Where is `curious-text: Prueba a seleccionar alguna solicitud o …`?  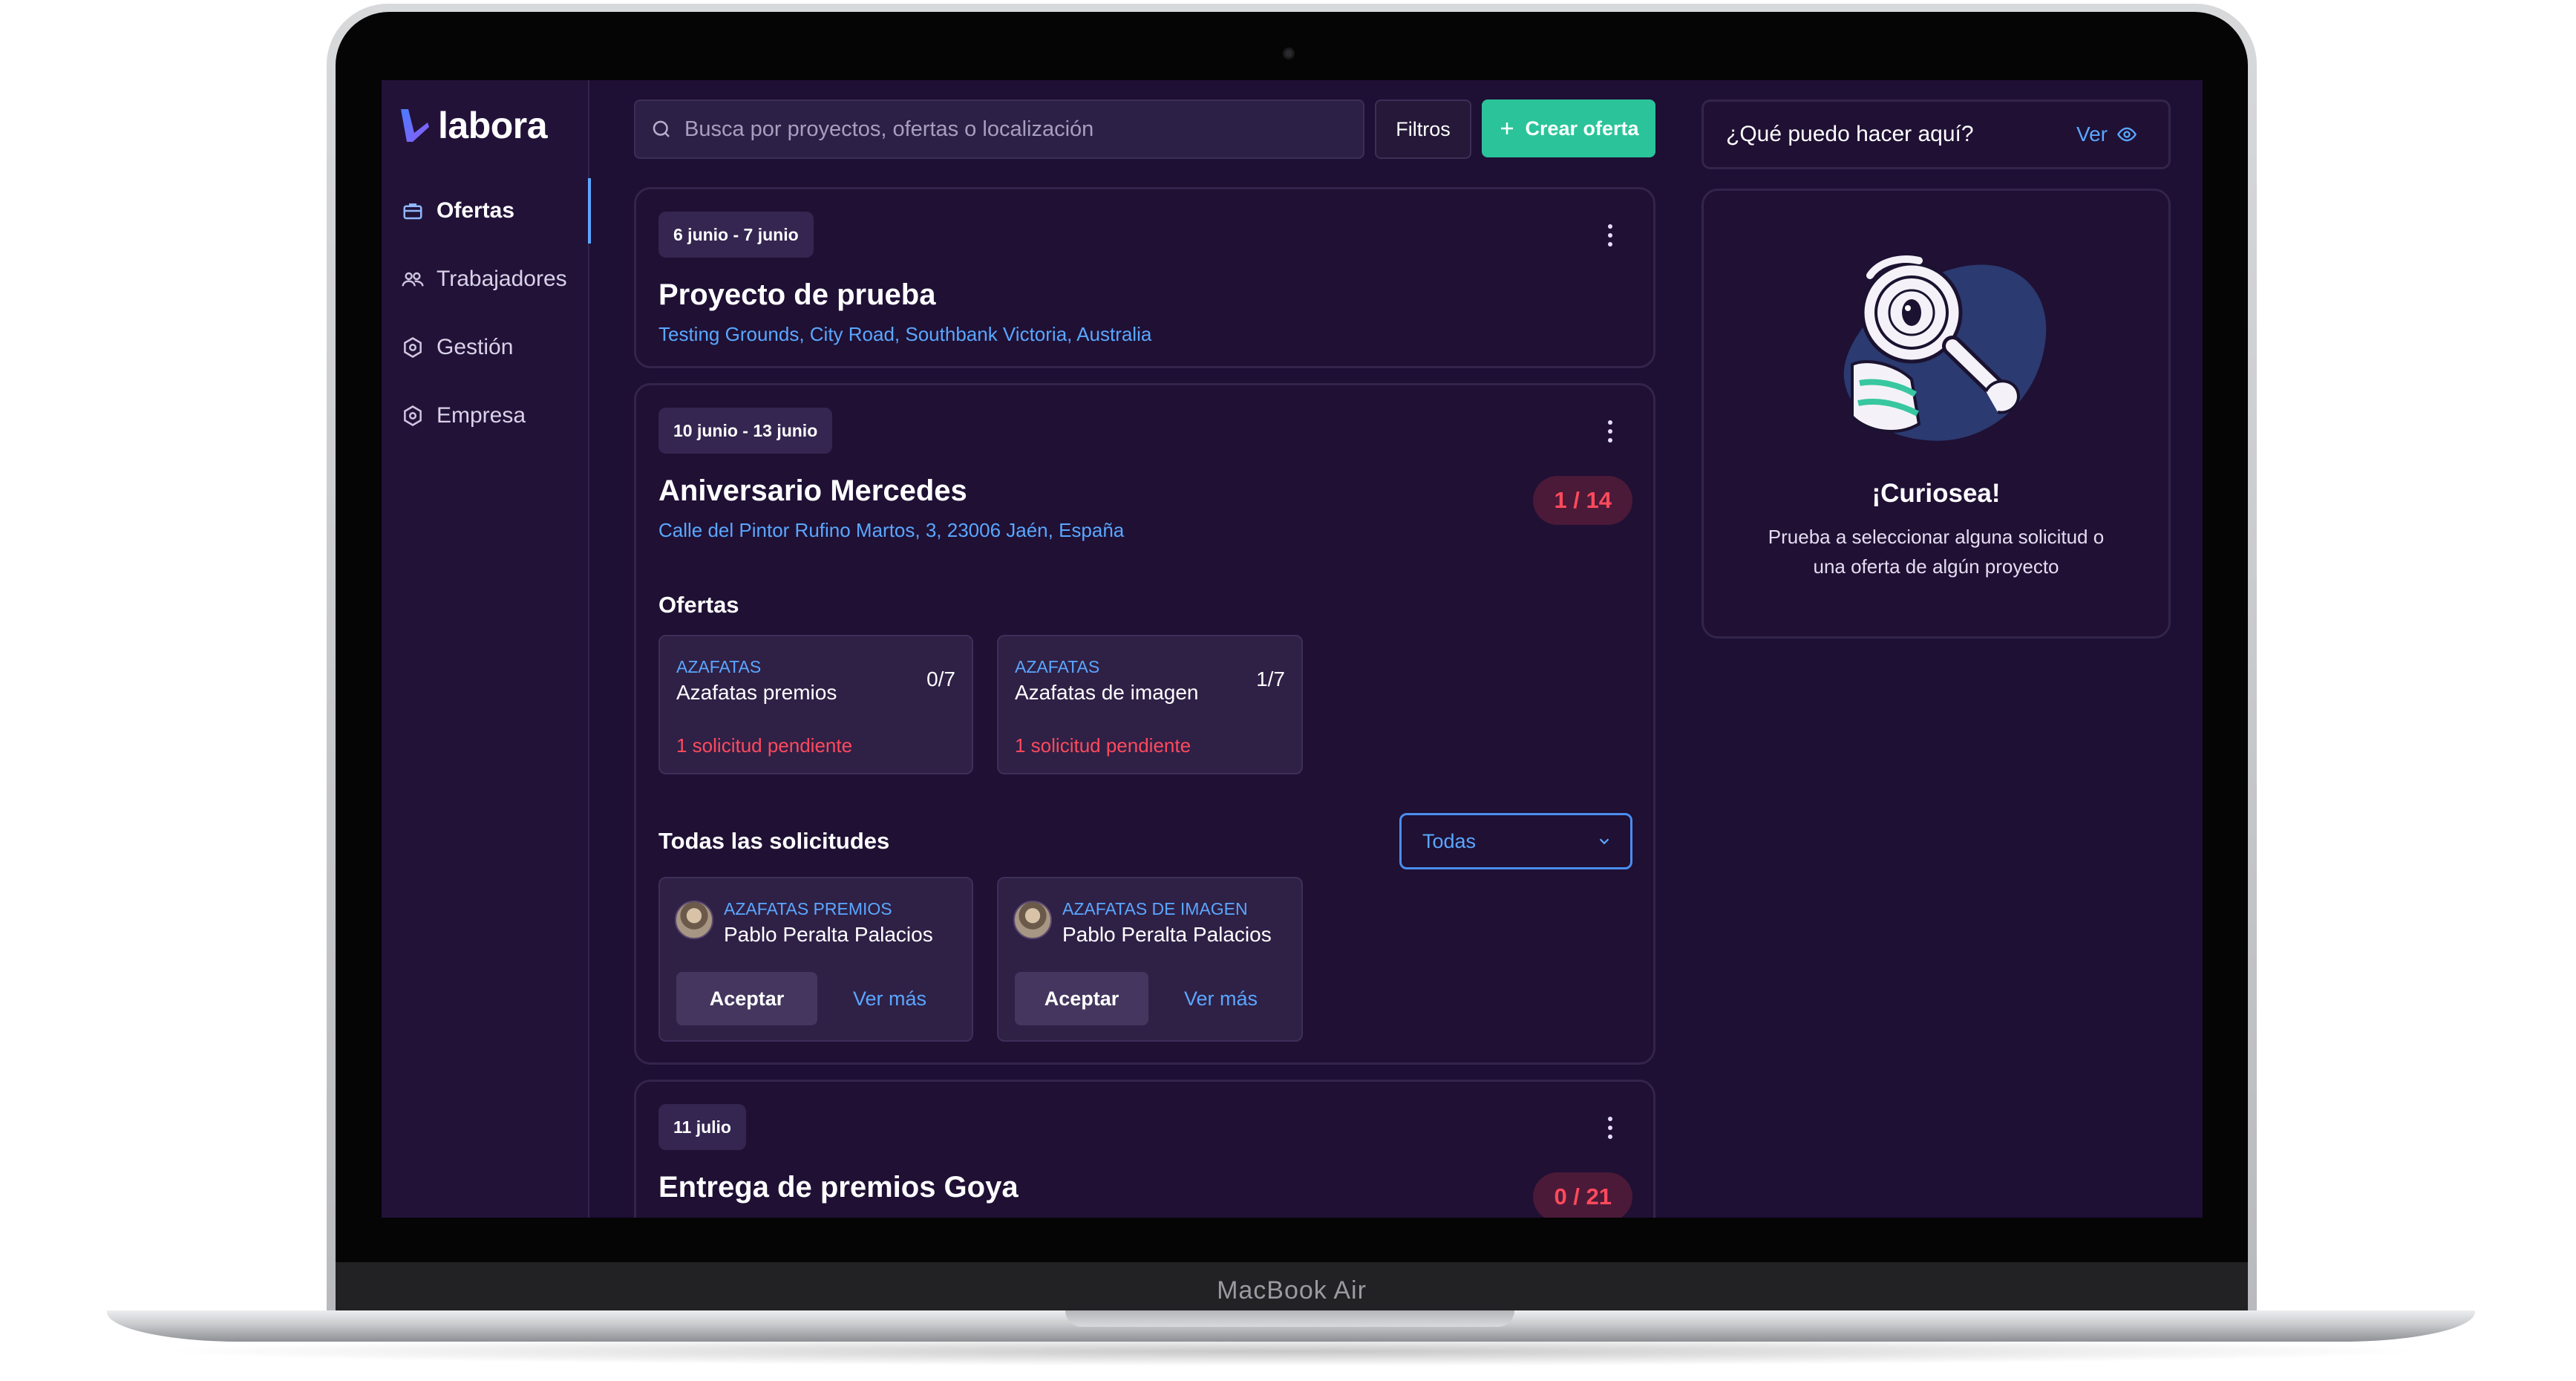
curious-text: Prueba a seleccionar alguna solicitud o … is located at coordinates (1937, 552).